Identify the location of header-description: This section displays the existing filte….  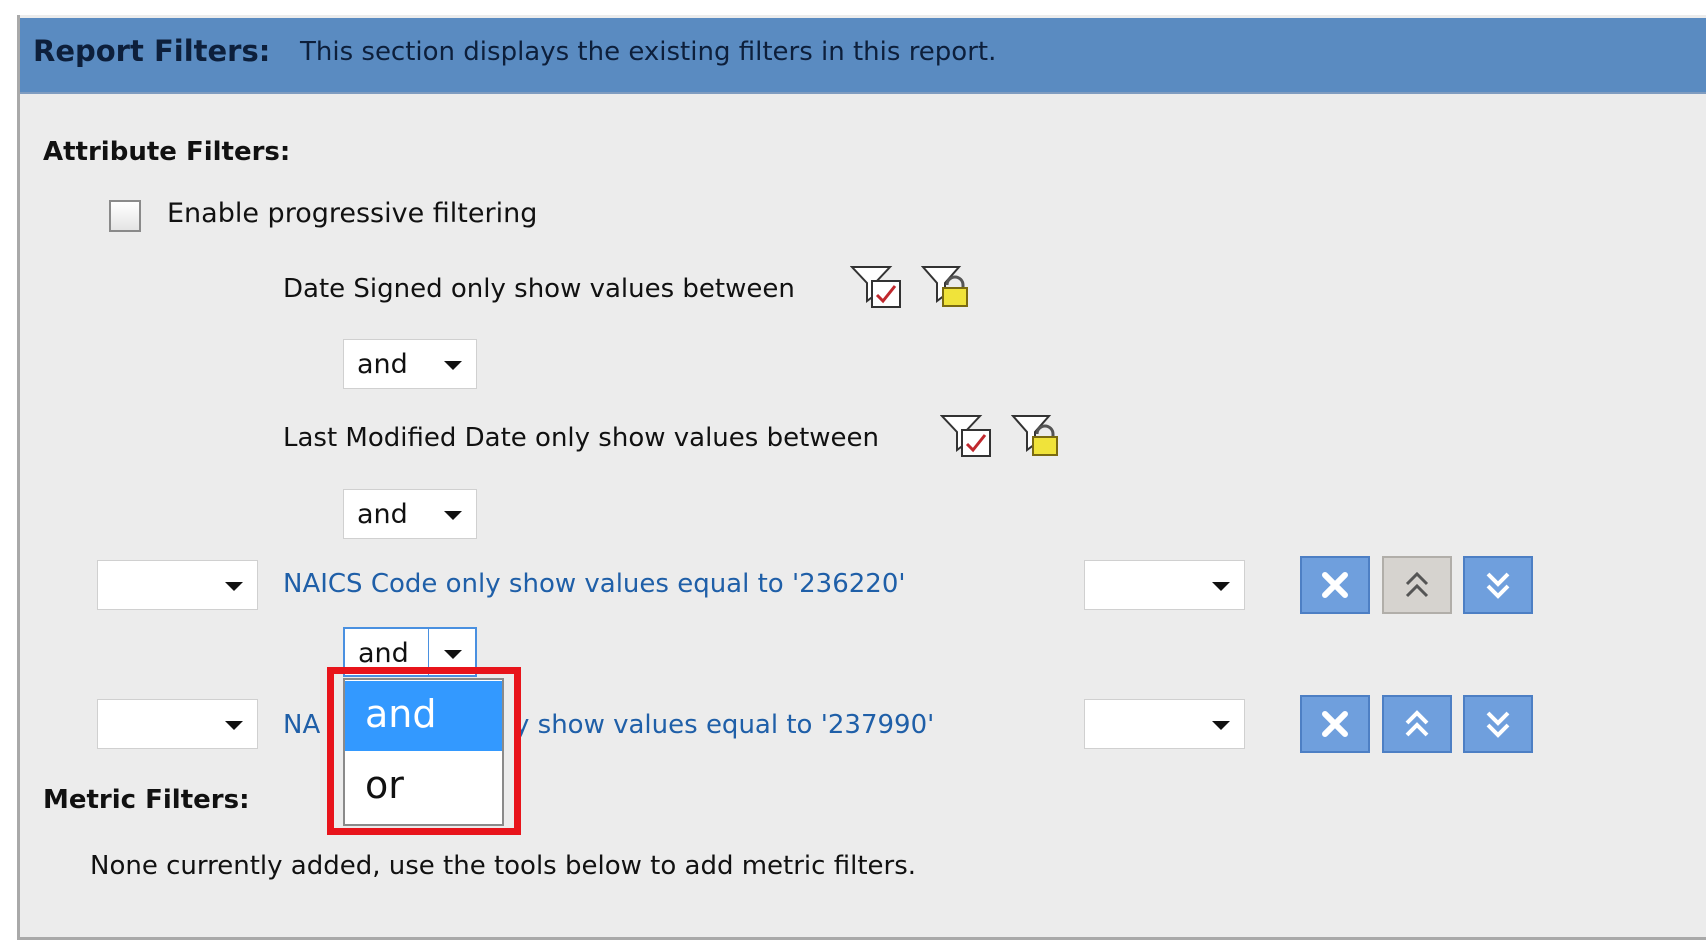
(648, 52).